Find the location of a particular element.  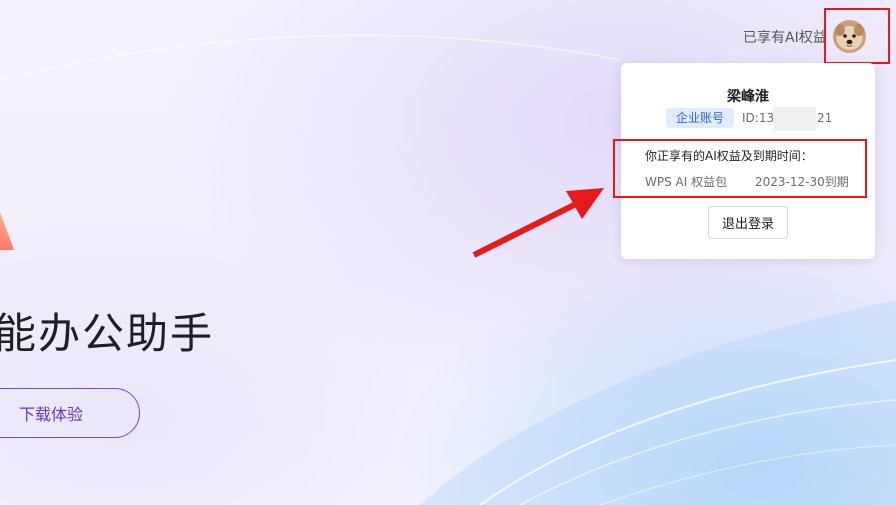

hero-title: 能办公助手 is located at coordinates (107, 333).